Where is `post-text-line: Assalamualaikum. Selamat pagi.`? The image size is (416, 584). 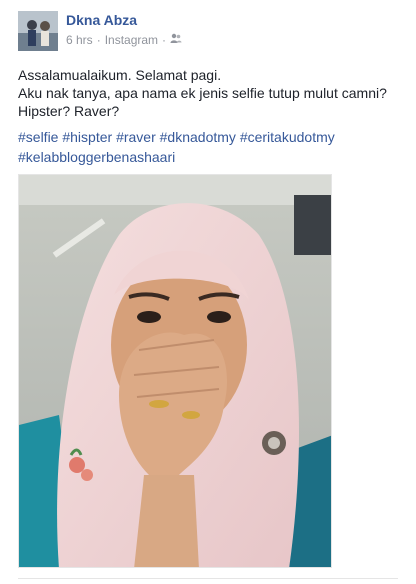
post-text-line: Assalamualaikum. Selamat pagi. is located at coordinates (120, 75).